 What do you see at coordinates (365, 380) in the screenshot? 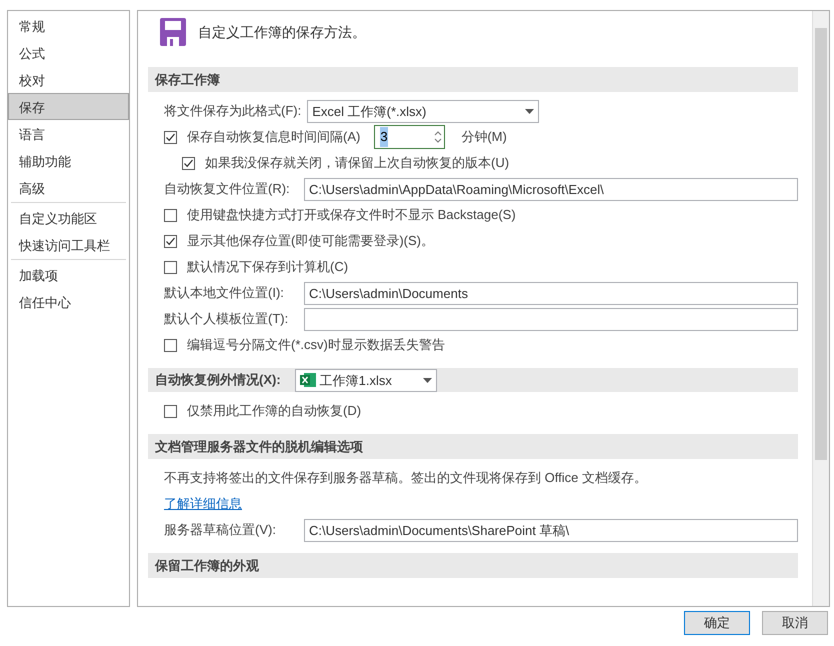
I see `workbook-dropdown: 工作簿1.xlsx` at bounding box center [365, 380].